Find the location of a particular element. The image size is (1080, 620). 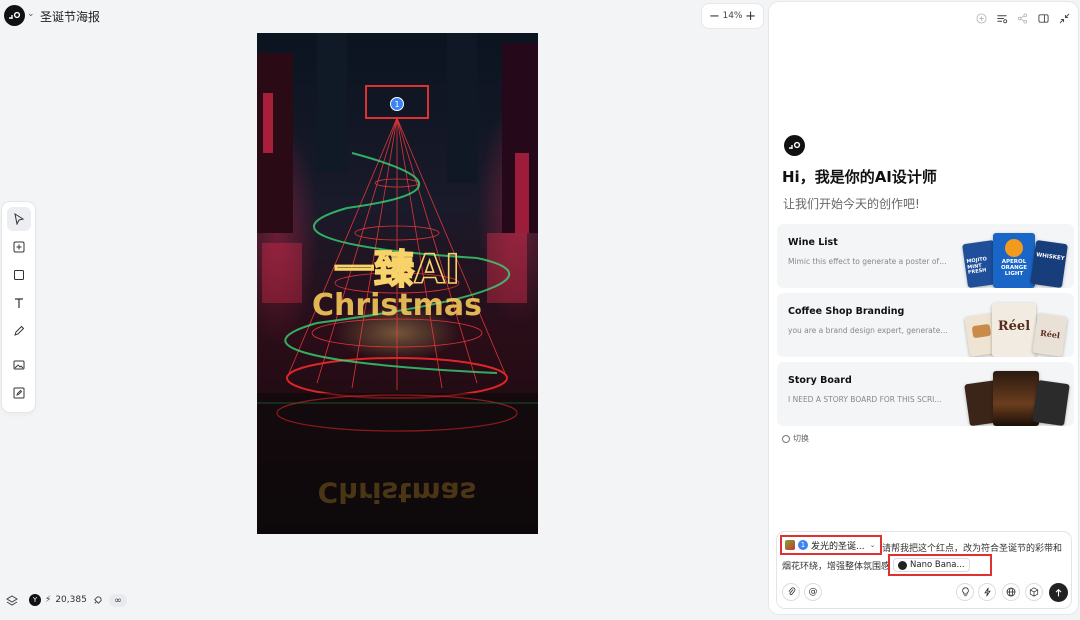

card-title: Coffee Shop Branding is located at coordinates (846, 311).